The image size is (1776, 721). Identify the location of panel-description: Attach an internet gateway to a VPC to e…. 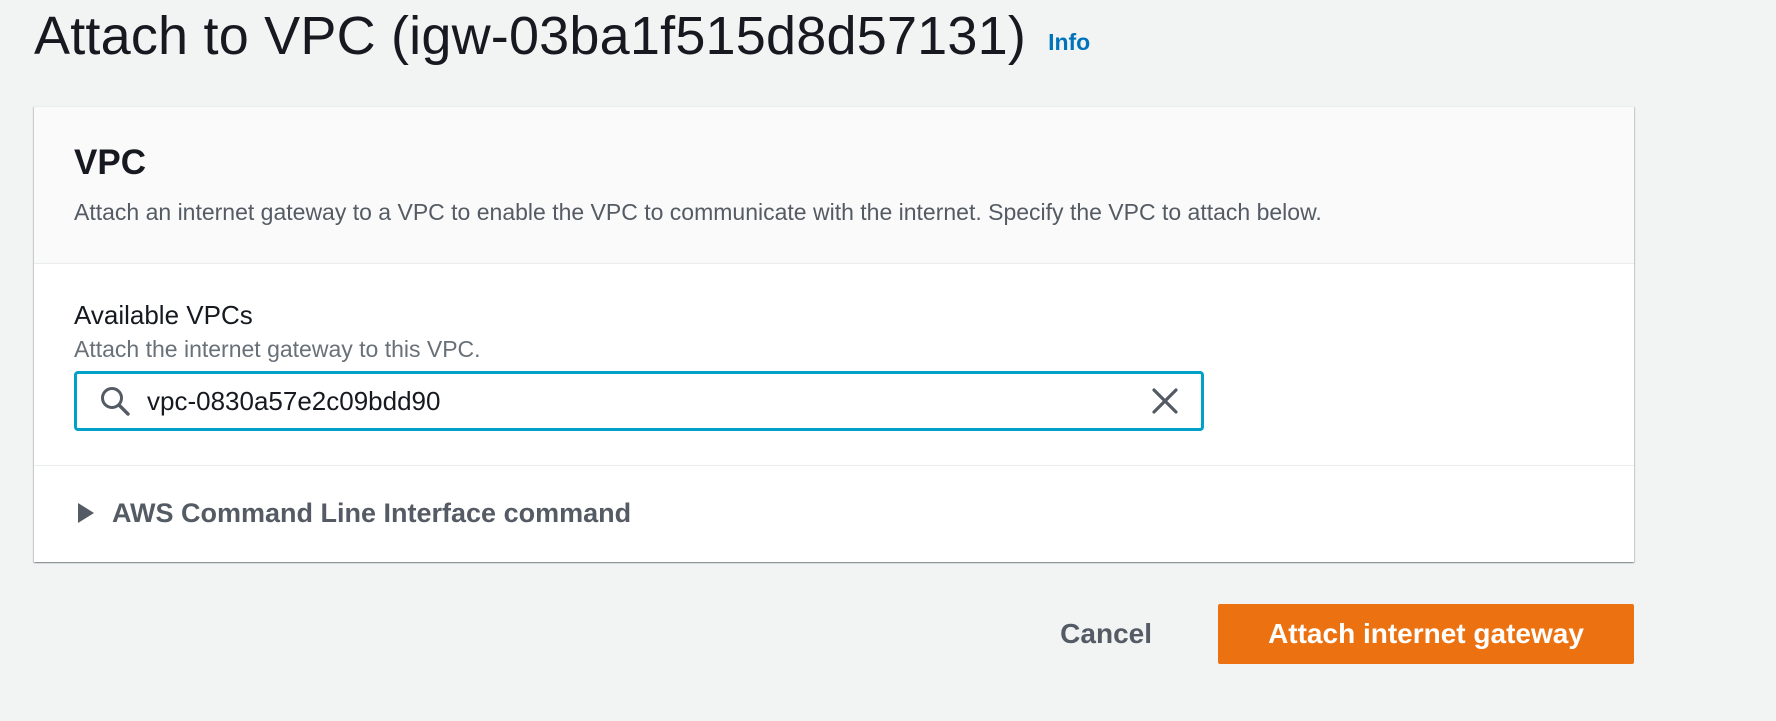
(698, 212).